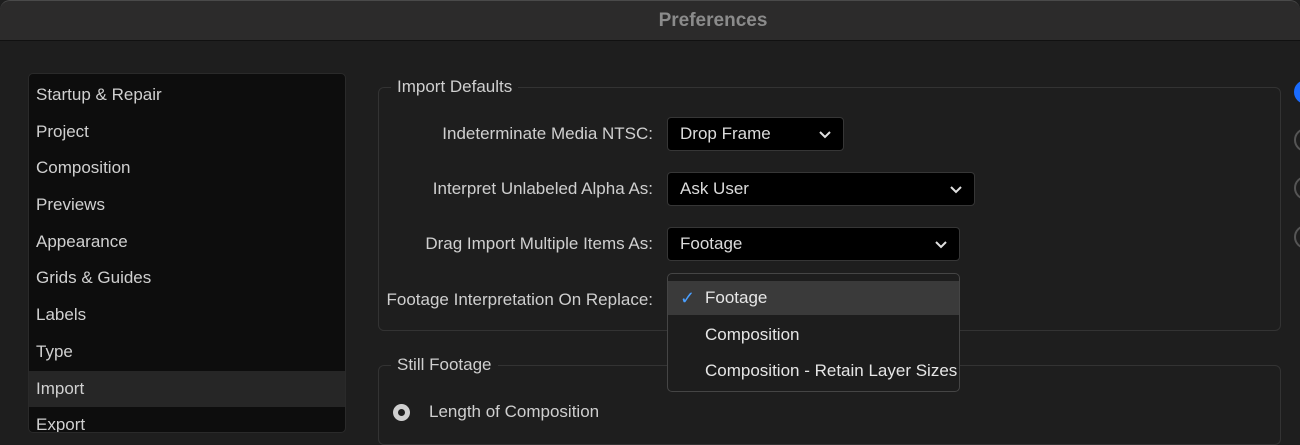 The width and height of the screenshot is (1300, 445). What do you see at coordinates (821, 189) in the screenshot?
I see `alpha-dropdown: Ask User` at bounding box center [821, 189].